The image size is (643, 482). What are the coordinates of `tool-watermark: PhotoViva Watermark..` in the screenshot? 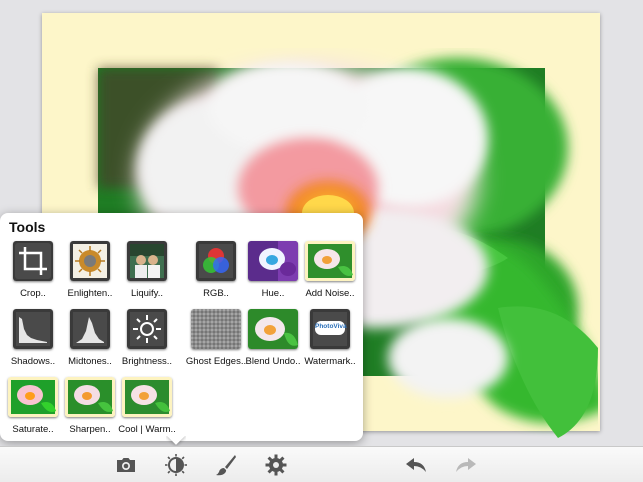 It's located at (330, 338).